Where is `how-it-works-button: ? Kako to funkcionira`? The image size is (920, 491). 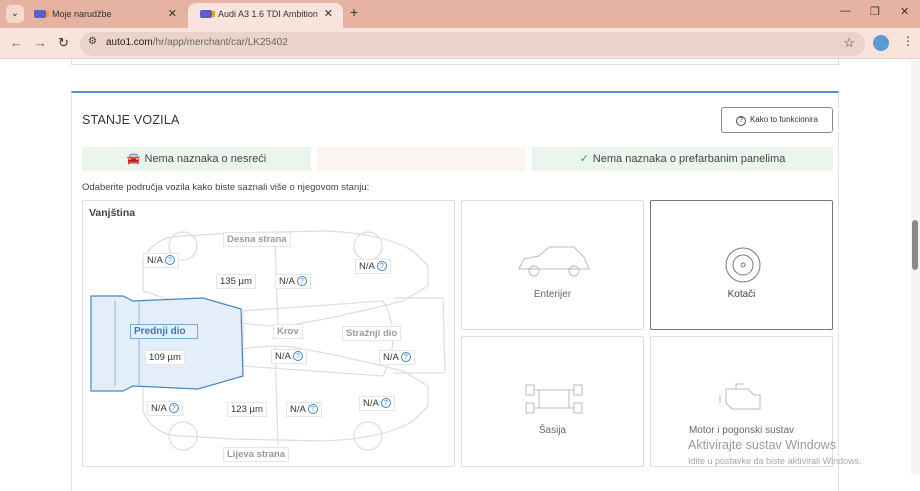 how-it-works-button: ? Kako to funkcionira is located at coordinates (777, 120).